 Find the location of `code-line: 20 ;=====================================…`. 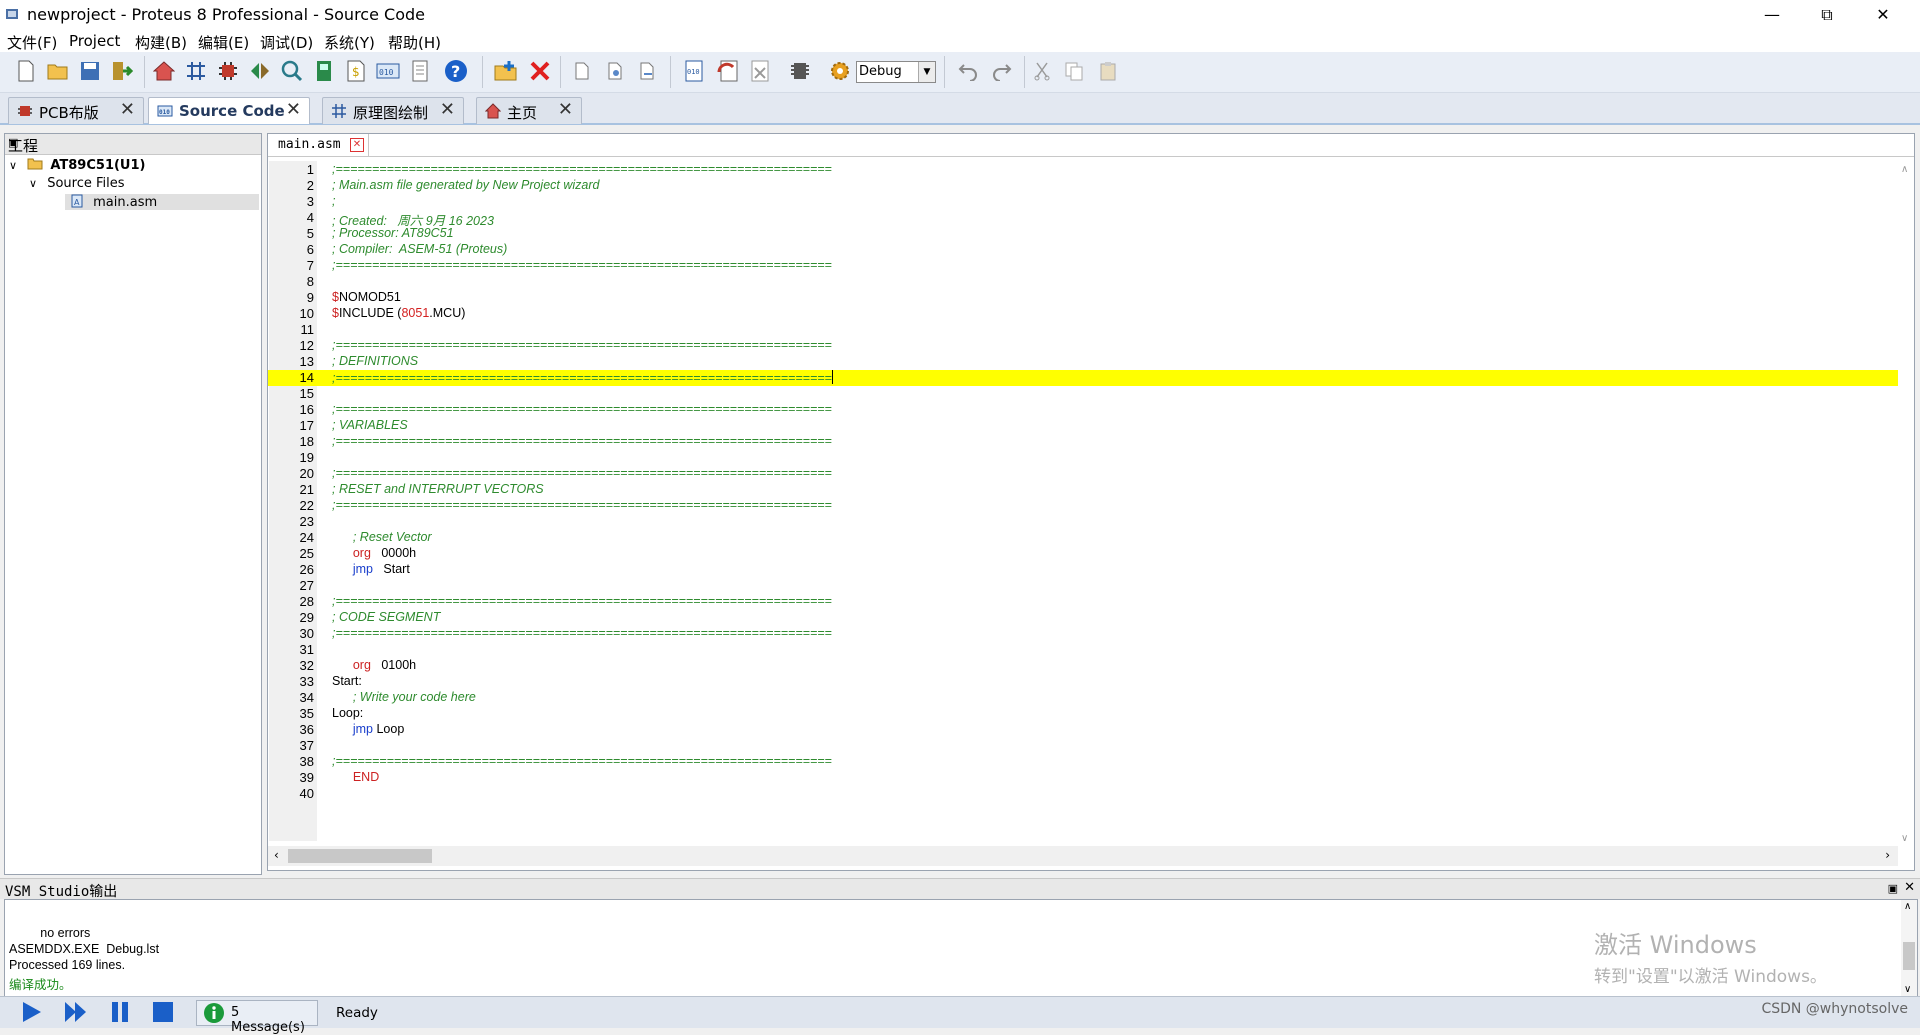

code-line: 20 ;=====================================… is located at coordinates (1083, 474).